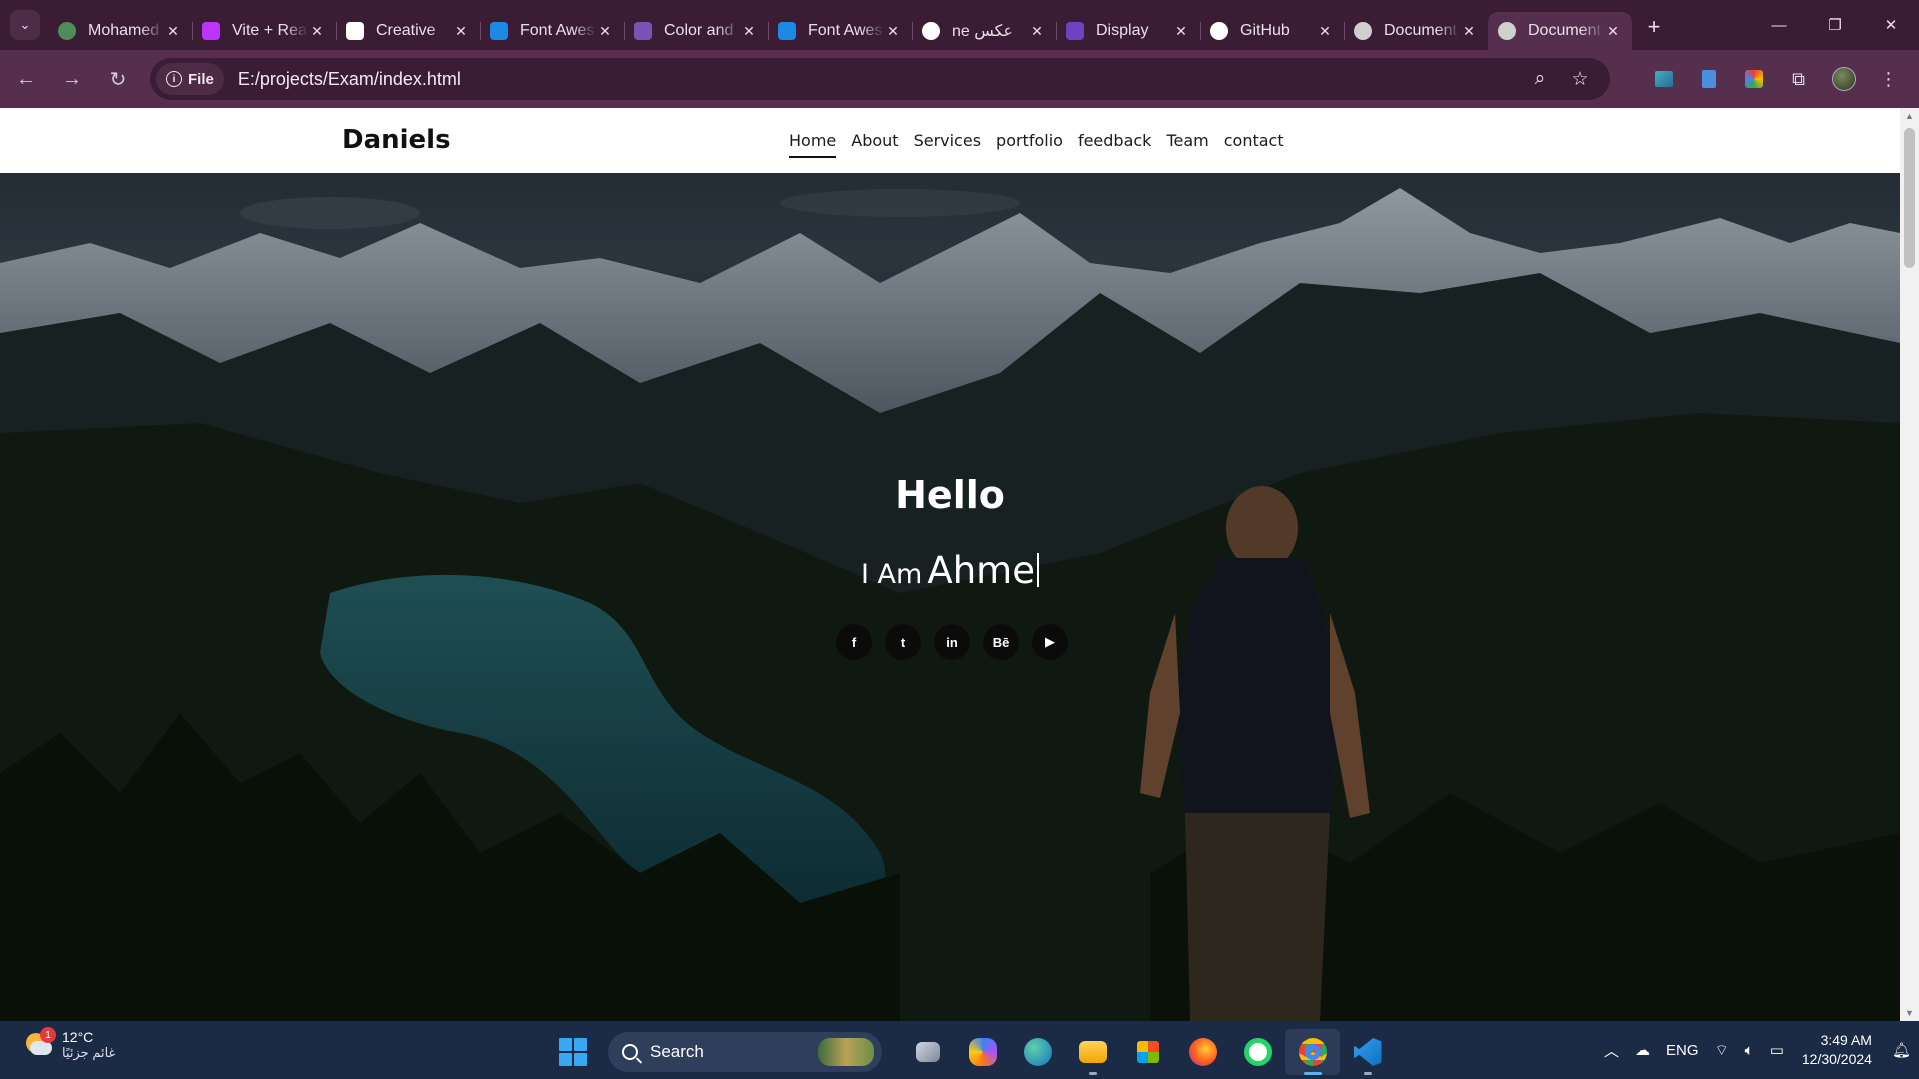  Describe the element at coordinates (854, 642) in the screenshot. I see `facebook-icon: f` at that location.